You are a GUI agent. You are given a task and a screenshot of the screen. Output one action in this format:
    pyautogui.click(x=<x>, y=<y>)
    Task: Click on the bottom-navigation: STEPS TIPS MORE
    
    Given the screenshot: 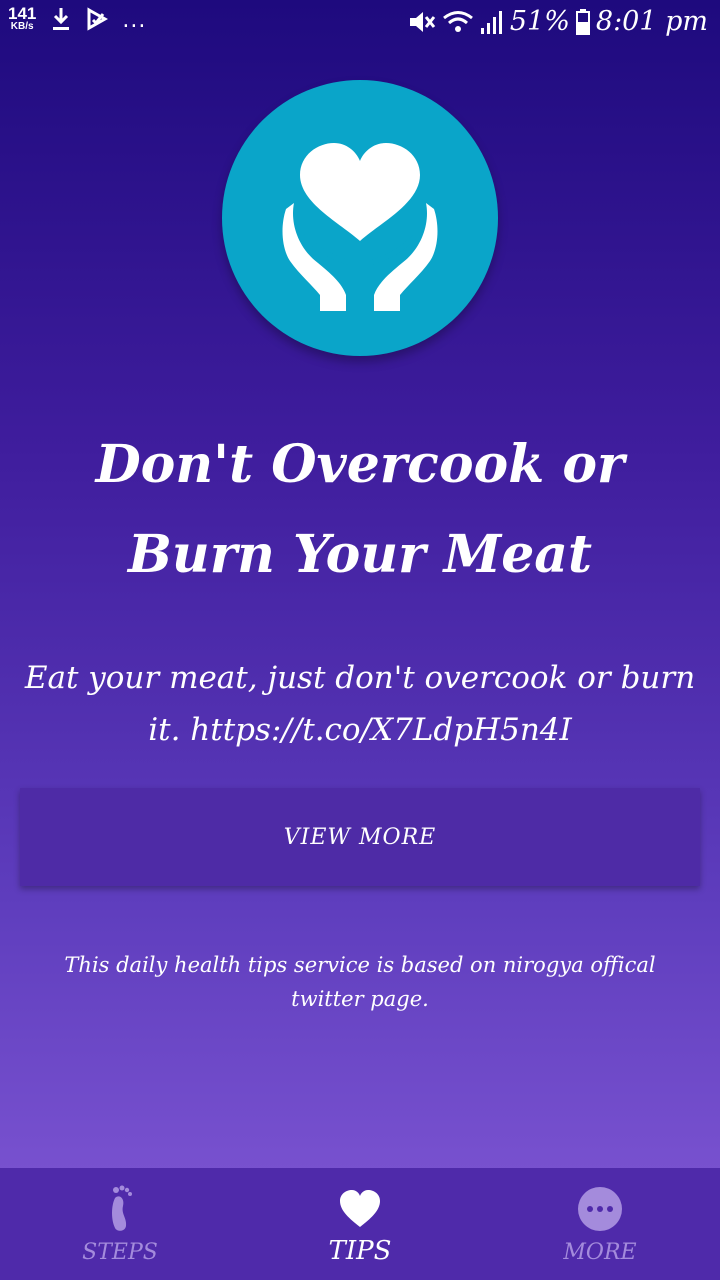 What is the action you would take?
    pyautogui.click(x=360, y=1224)
    